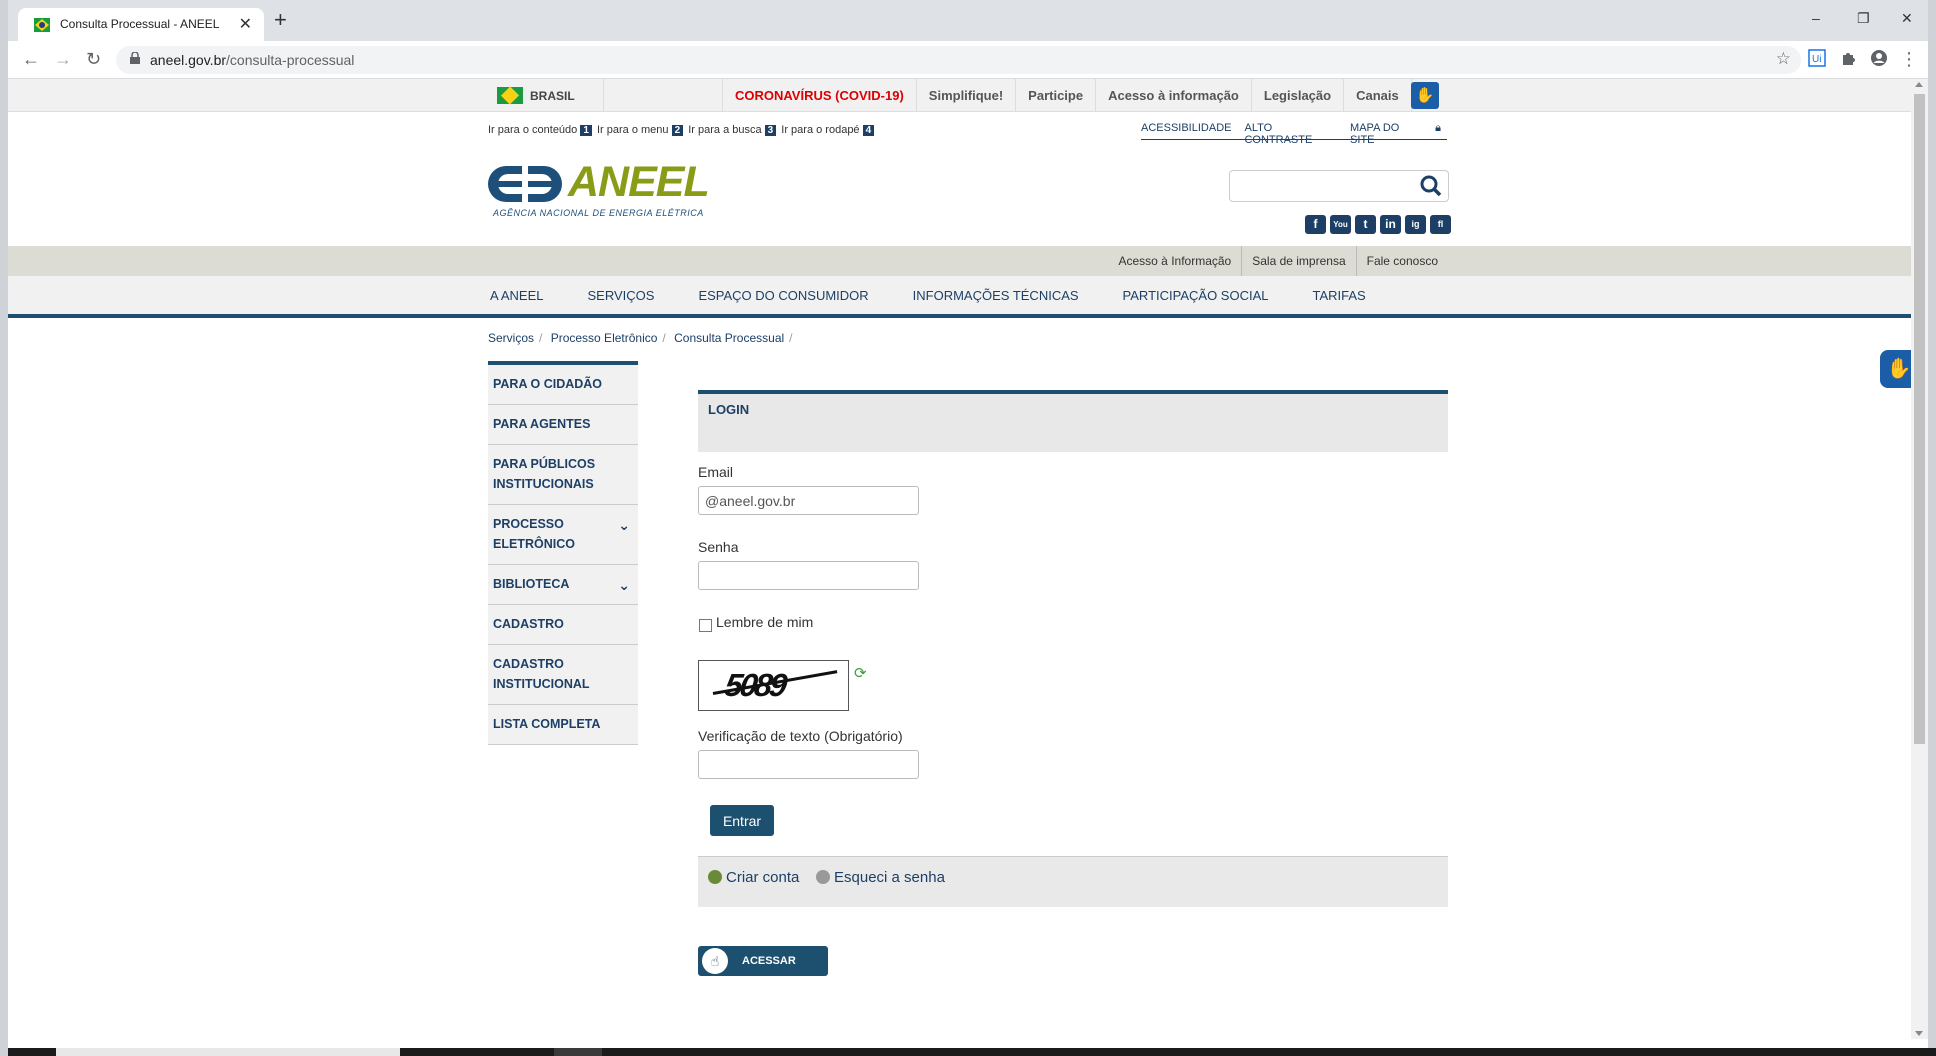 Image resolution: width=1936 pixels, height=1056 pixels. Describe the element at coordinates (808, 575) in the screenshot. I see `password-field` at that location.